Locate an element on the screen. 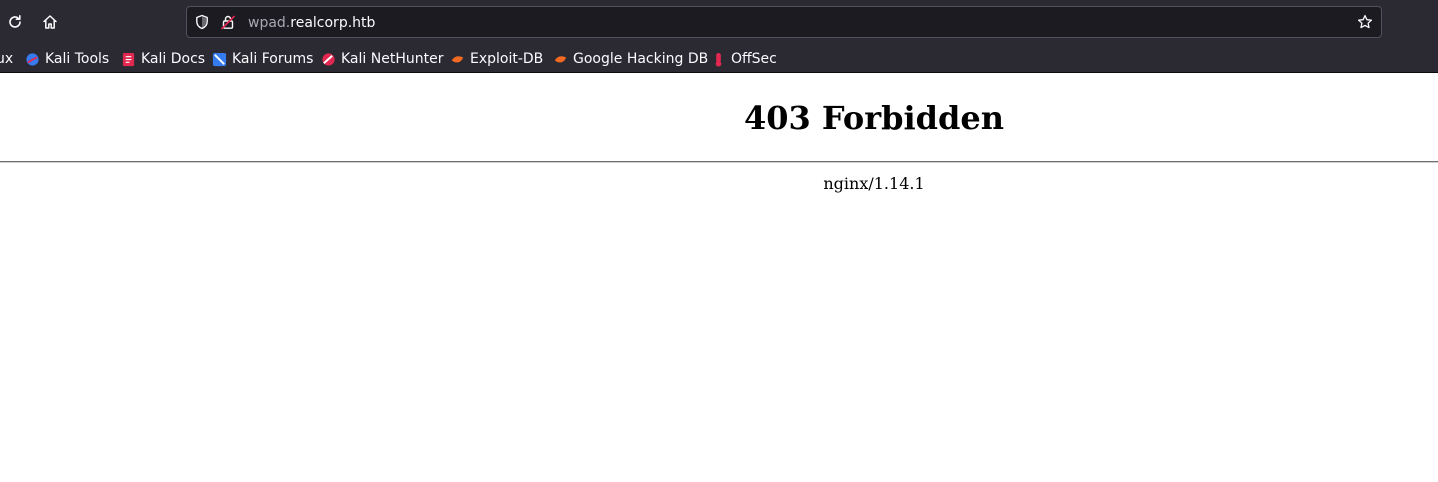  bookmark-item: Exploit-DB is located at coordinates (496, 59).